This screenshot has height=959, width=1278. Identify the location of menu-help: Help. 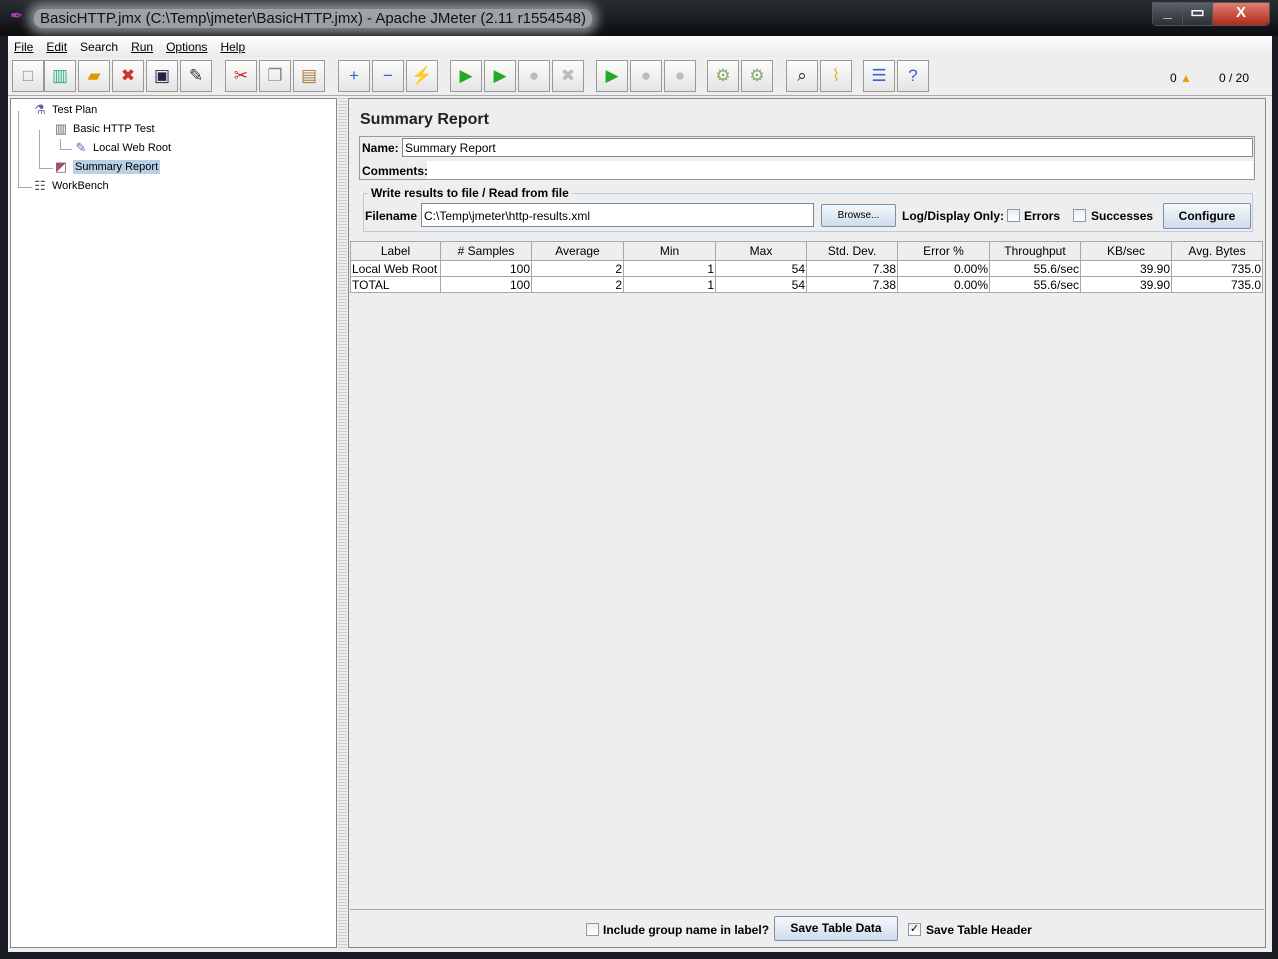
(232, 47).